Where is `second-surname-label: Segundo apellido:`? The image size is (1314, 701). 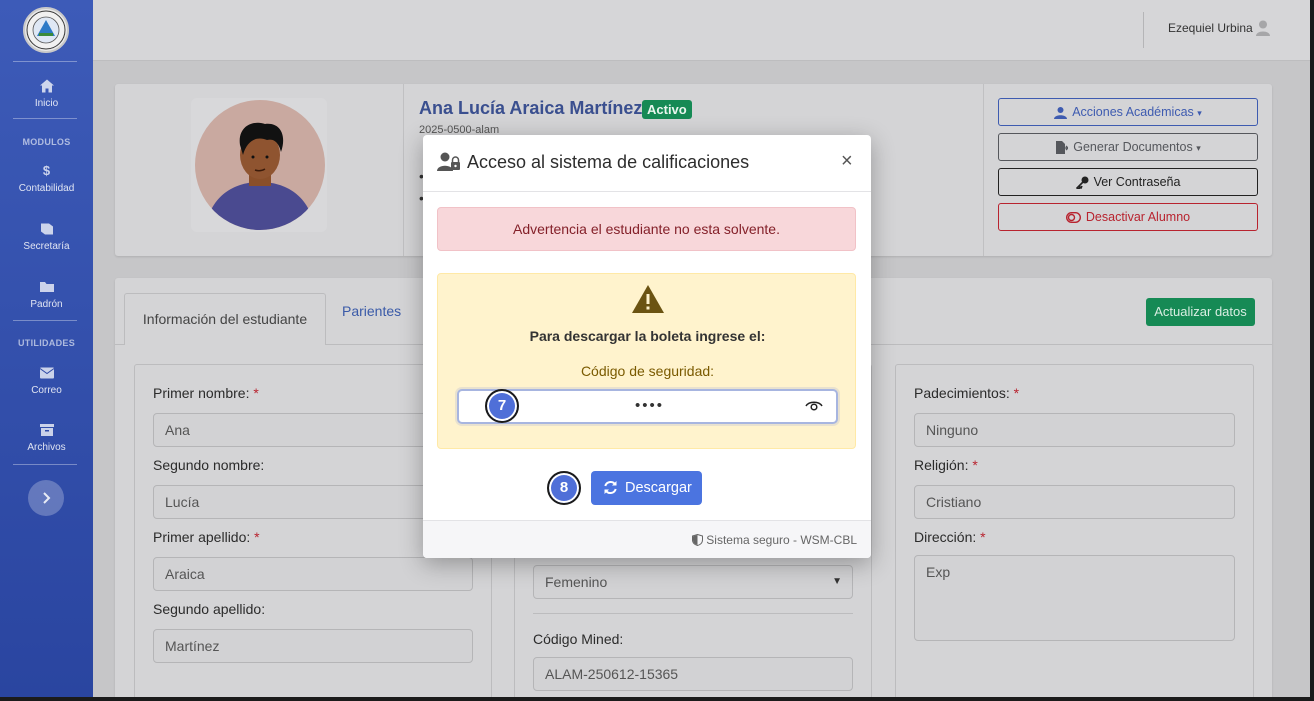
second-surname-label: Segundo apellido: is located at coordinates (209, 609).